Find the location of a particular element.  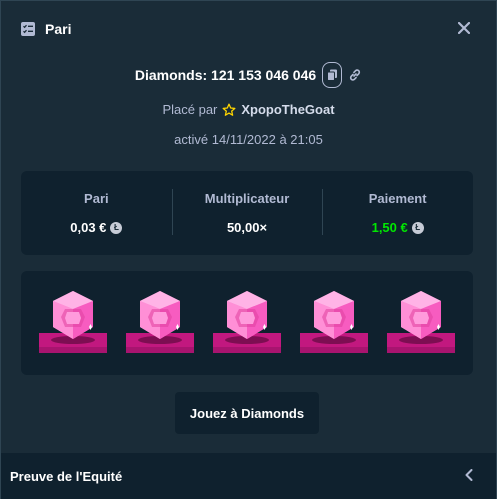

provably-fair-label: Preuve de l'Equité is located at coordinates (66, 476).